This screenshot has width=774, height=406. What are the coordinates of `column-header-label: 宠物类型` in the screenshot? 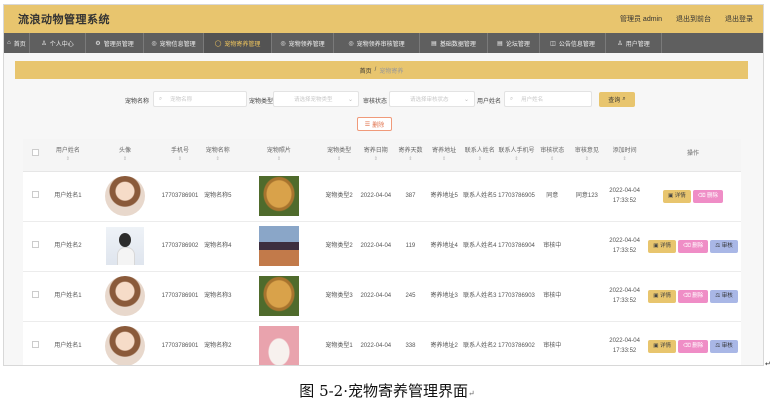 It's located at (339, 151).